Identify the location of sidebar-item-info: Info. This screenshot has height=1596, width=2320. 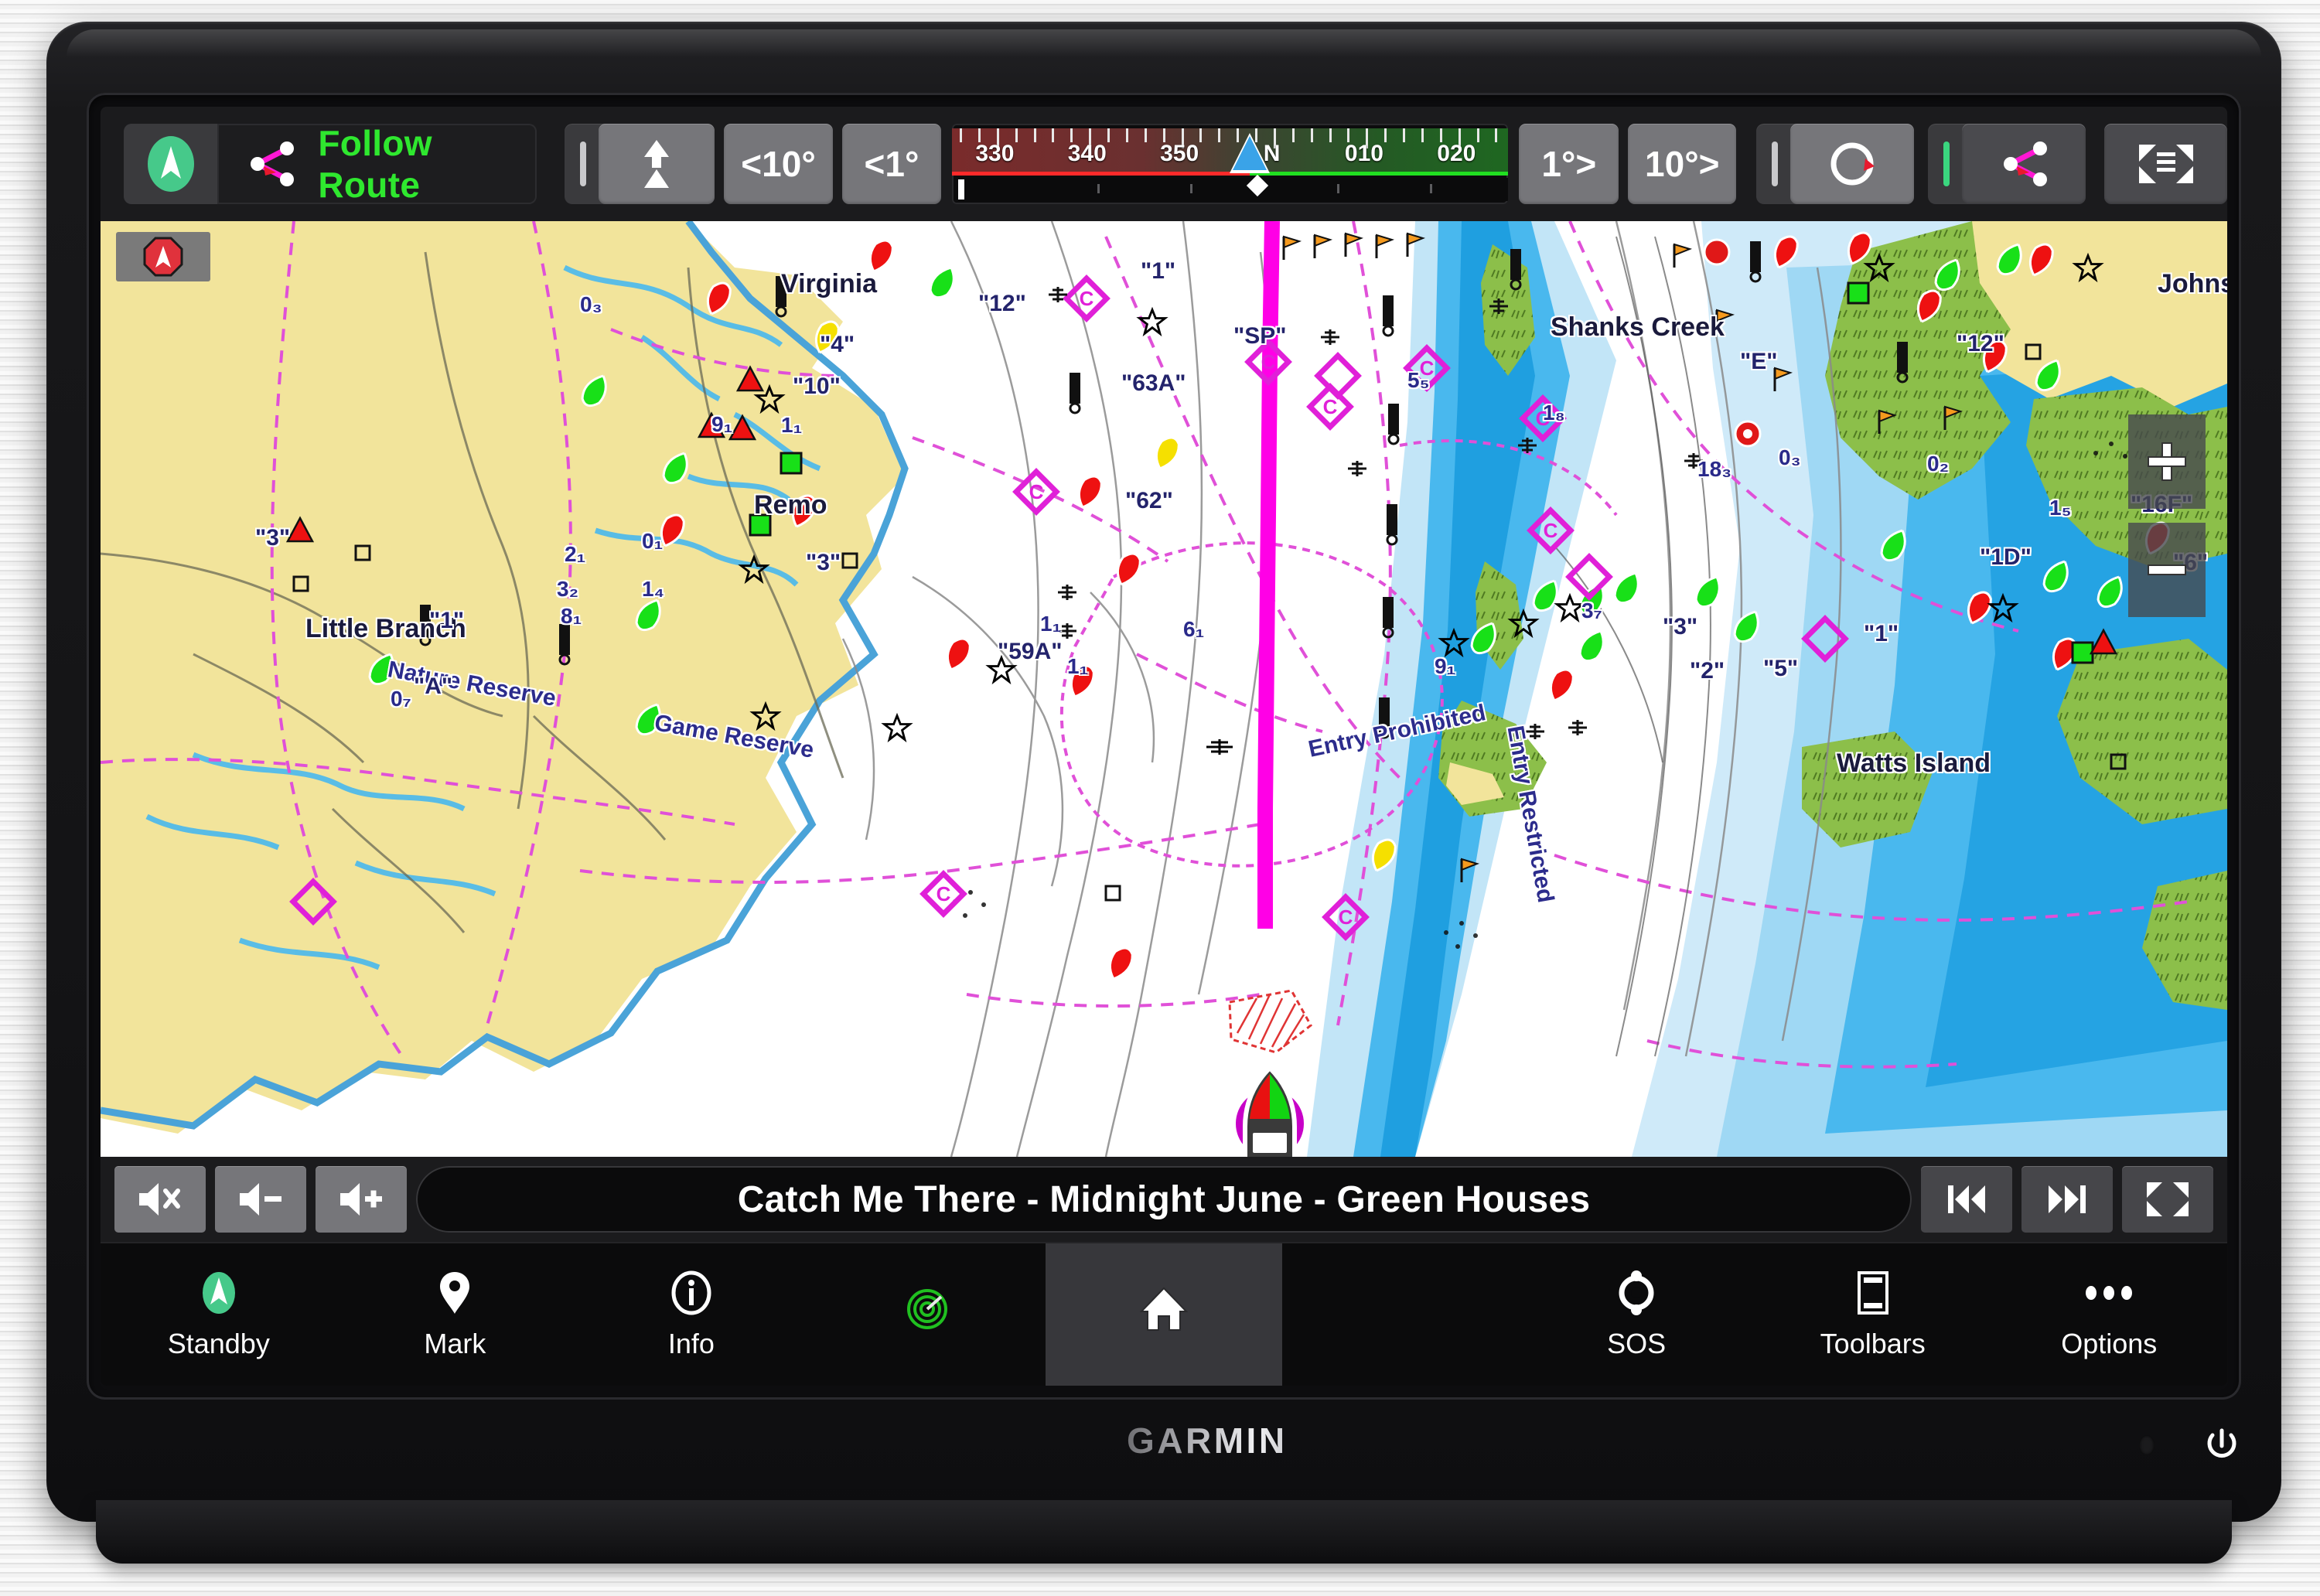
(691, 1314).